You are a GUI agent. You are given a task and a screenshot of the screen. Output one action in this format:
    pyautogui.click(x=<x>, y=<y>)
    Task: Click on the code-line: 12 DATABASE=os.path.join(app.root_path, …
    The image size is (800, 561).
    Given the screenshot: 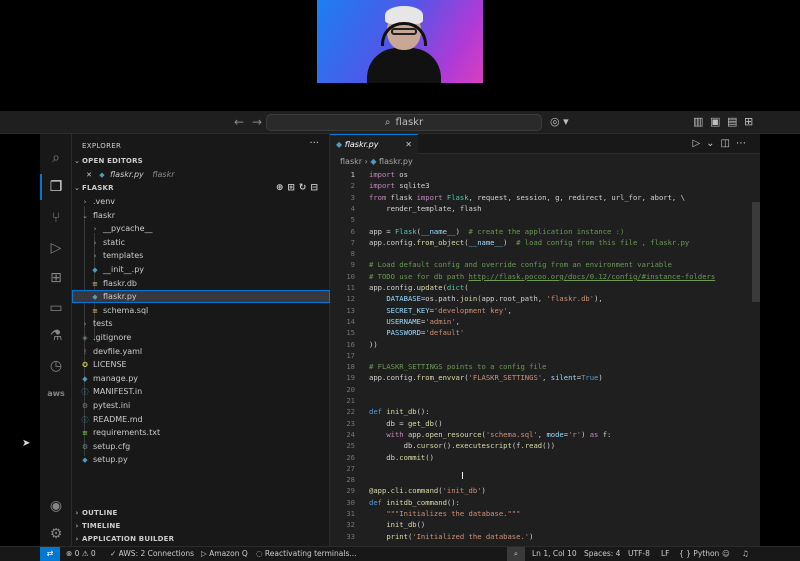 What is the action you would take?
    pyautogui.click(x=545, y=298)
    